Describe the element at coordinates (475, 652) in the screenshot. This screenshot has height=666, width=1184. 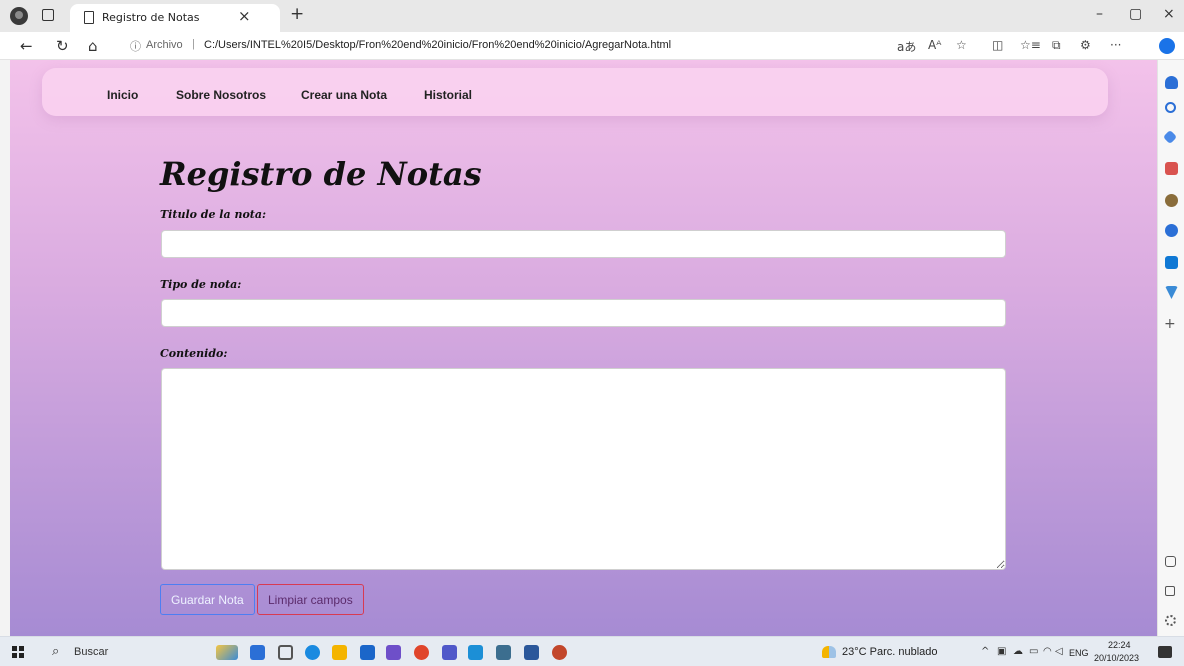
I see `vscode-icon` at that location.